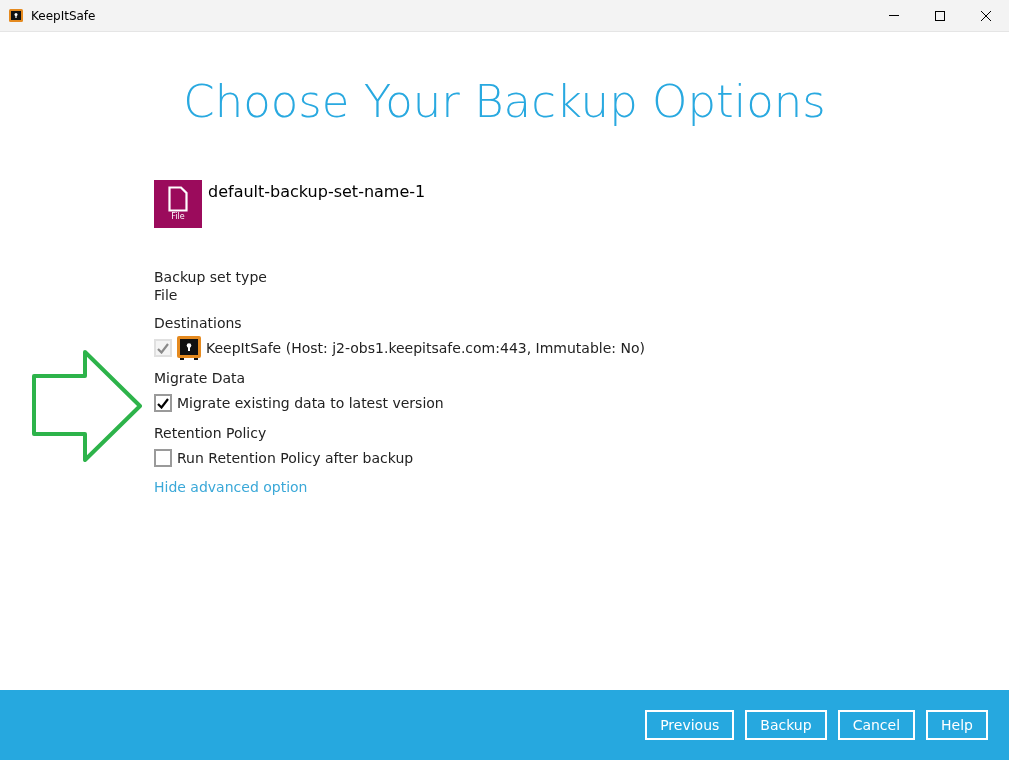 Image resolution: width=1009 pixels, height=760 pixels. I want to click on checkbox-label: KeepItSafe (Host: j2-obs1.keepitsafe.com:443, Immutable: No), so click(425, 348).